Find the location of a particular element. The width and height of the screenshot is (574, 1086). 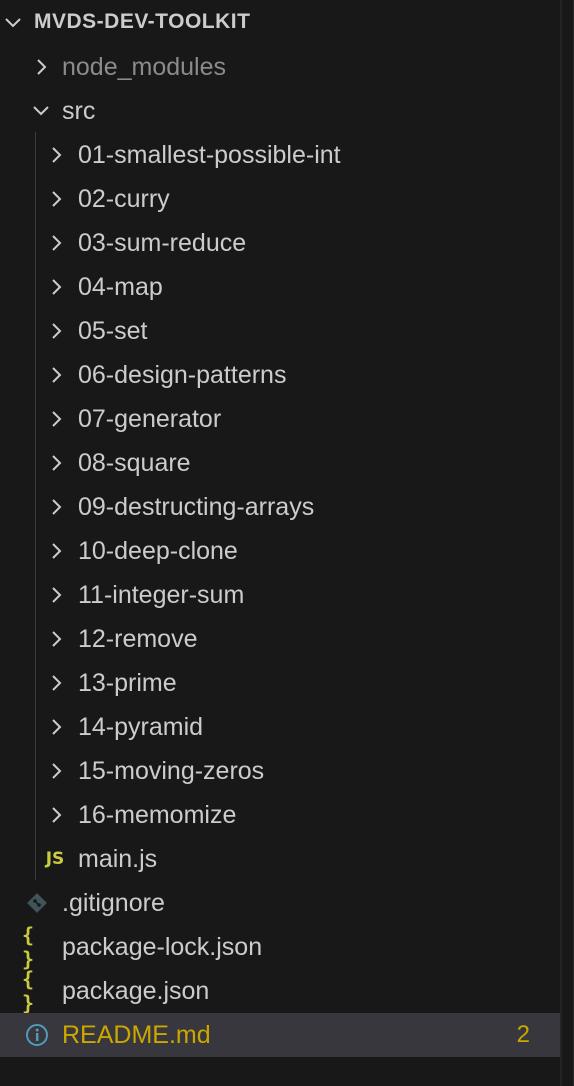

file-gitignore: .gitignore is located at coordinates (280, 903).